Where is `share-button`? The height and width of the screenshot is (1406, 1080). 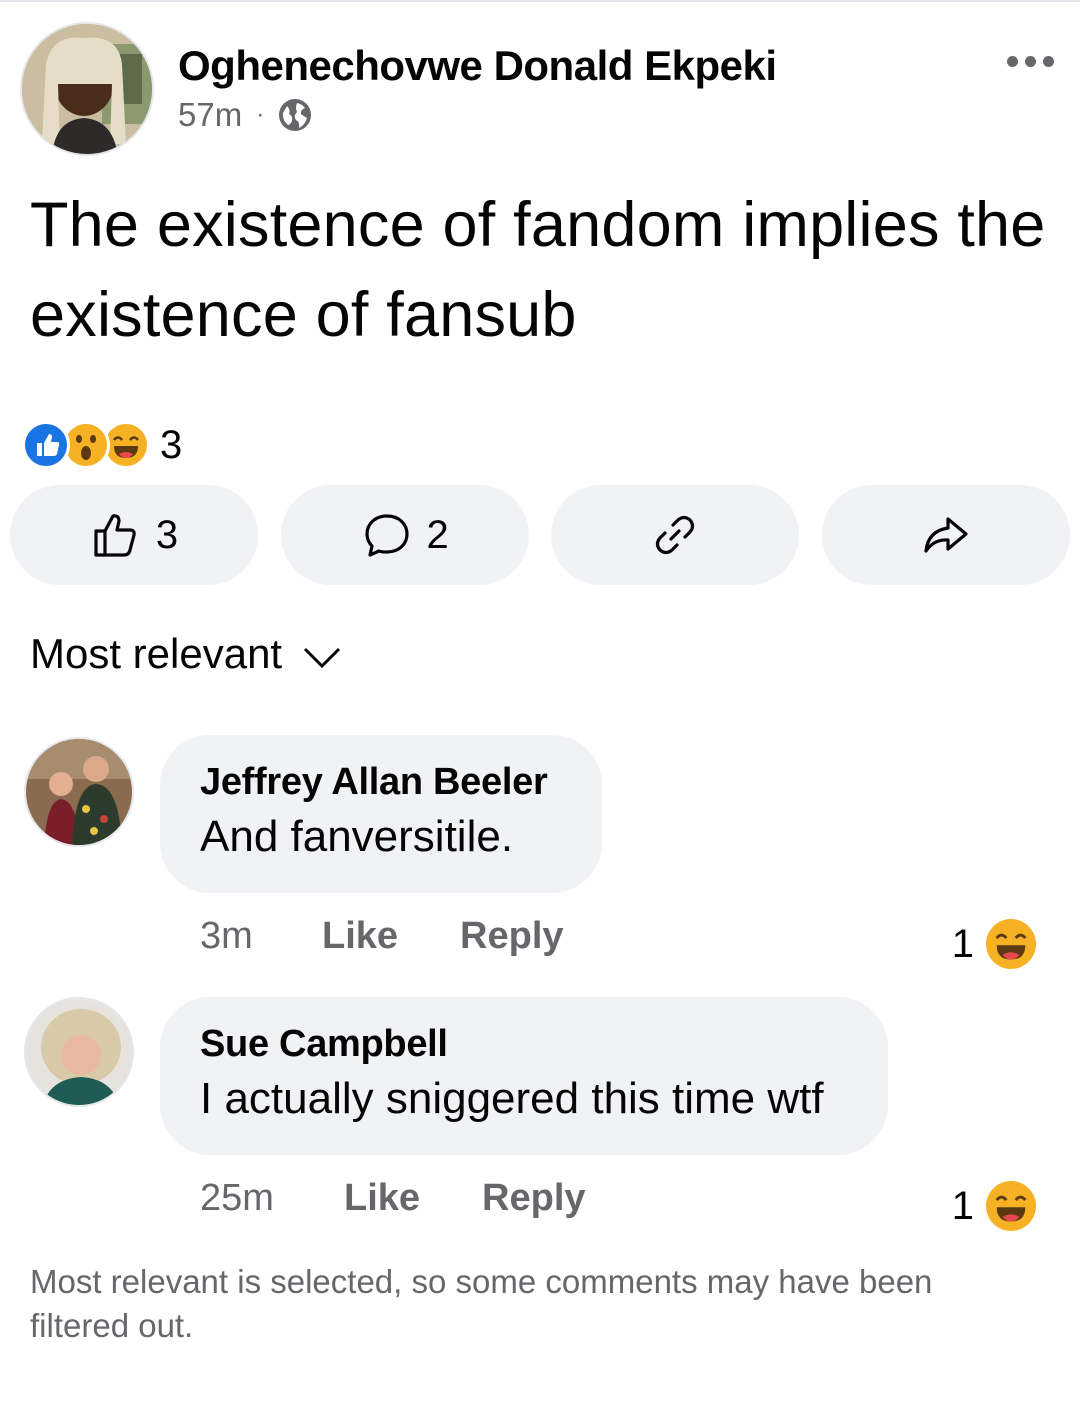 share-button is located at coordinates (945, 535).